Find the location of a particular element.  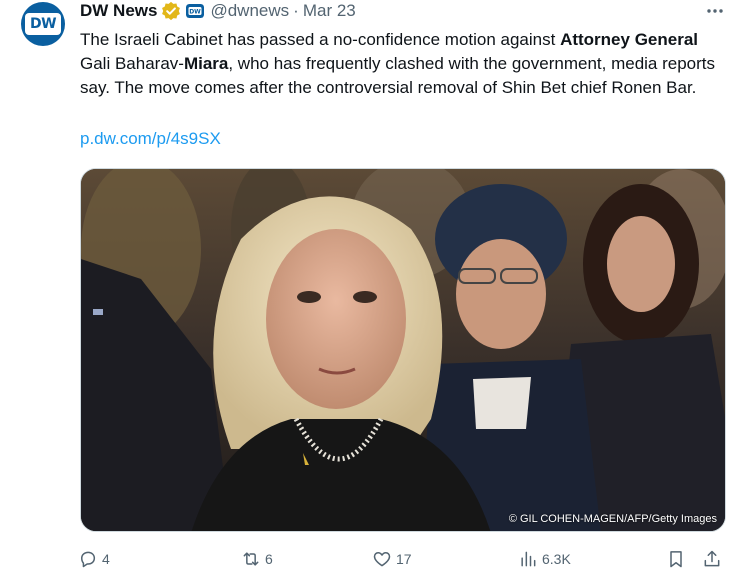

bookmark-icon is located at coordinates (676, 559).